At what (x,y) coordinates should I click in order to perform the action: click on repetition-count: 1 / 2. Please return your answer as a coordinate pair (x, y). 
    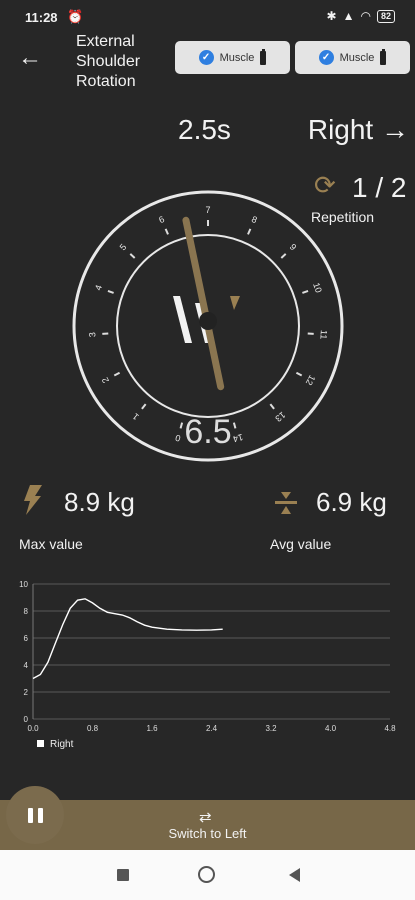
    Looking at the image, I should click on (379, 187).